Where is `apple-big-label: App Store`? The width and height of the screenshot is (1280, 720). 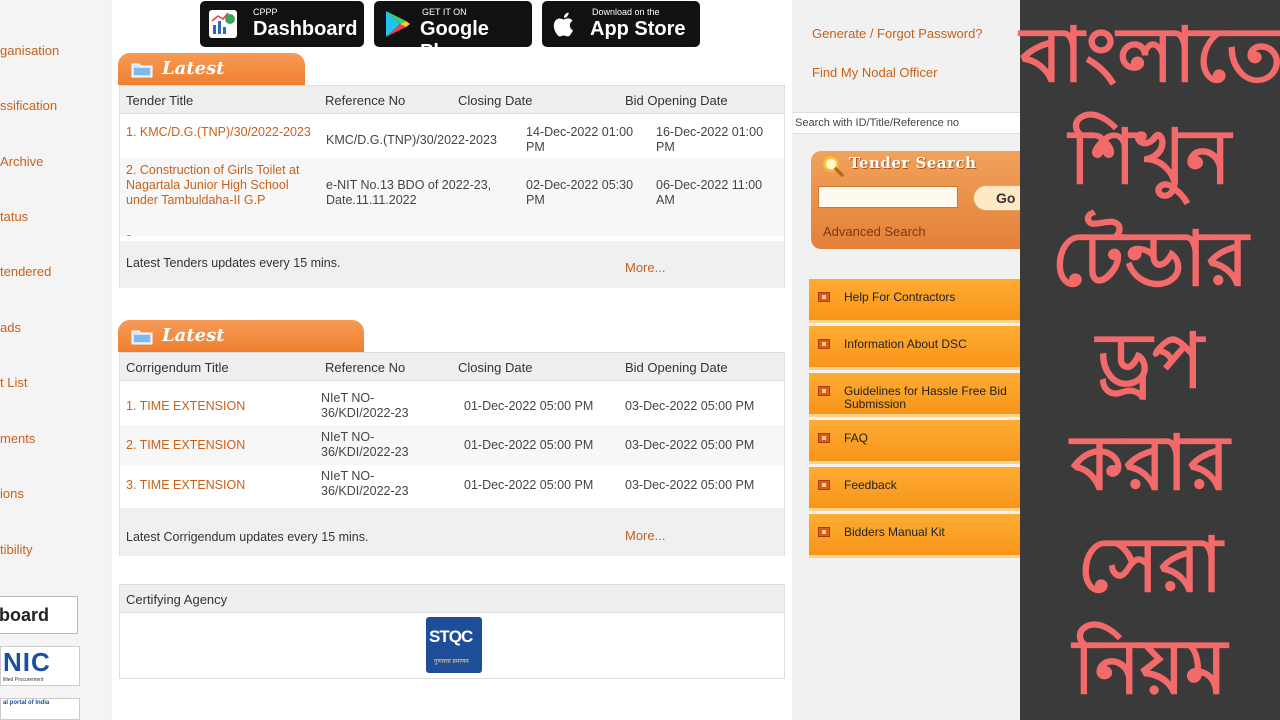 apple-big-label: App Store is located at coordinates (638, 29).